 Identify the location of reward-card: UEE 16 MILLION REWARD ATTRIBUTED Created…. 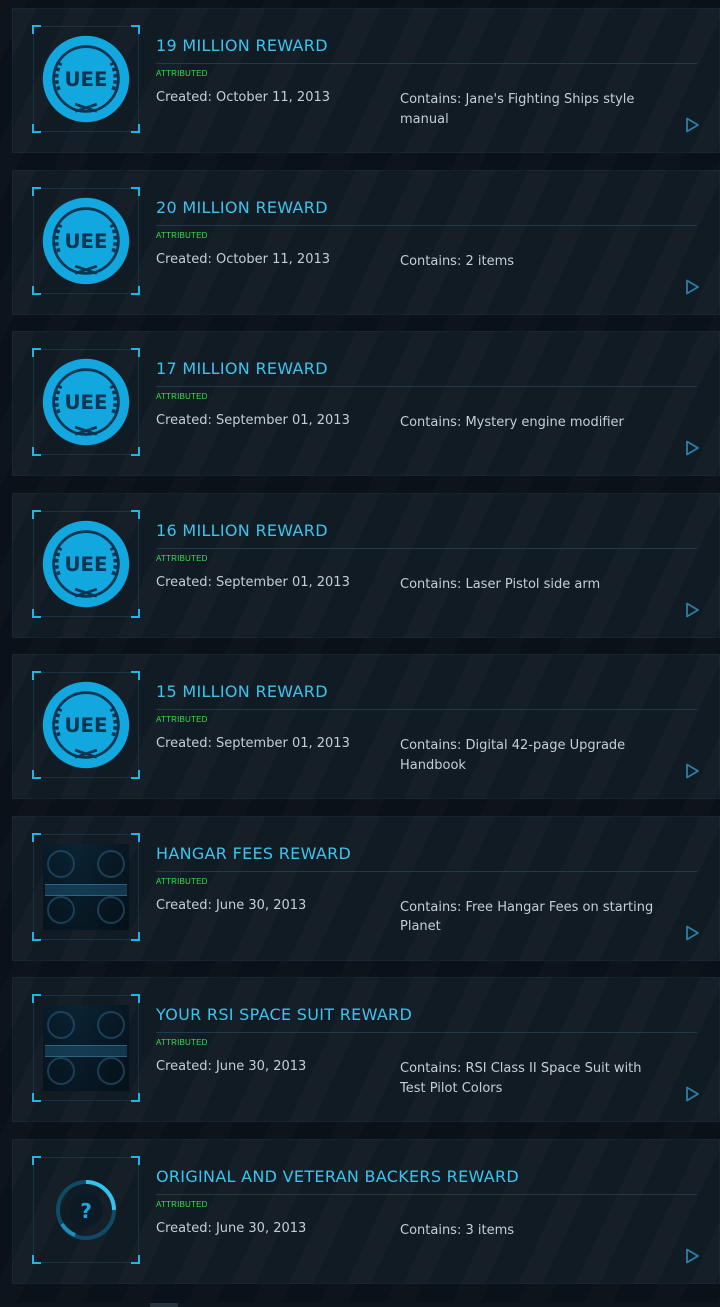
(366, 565).